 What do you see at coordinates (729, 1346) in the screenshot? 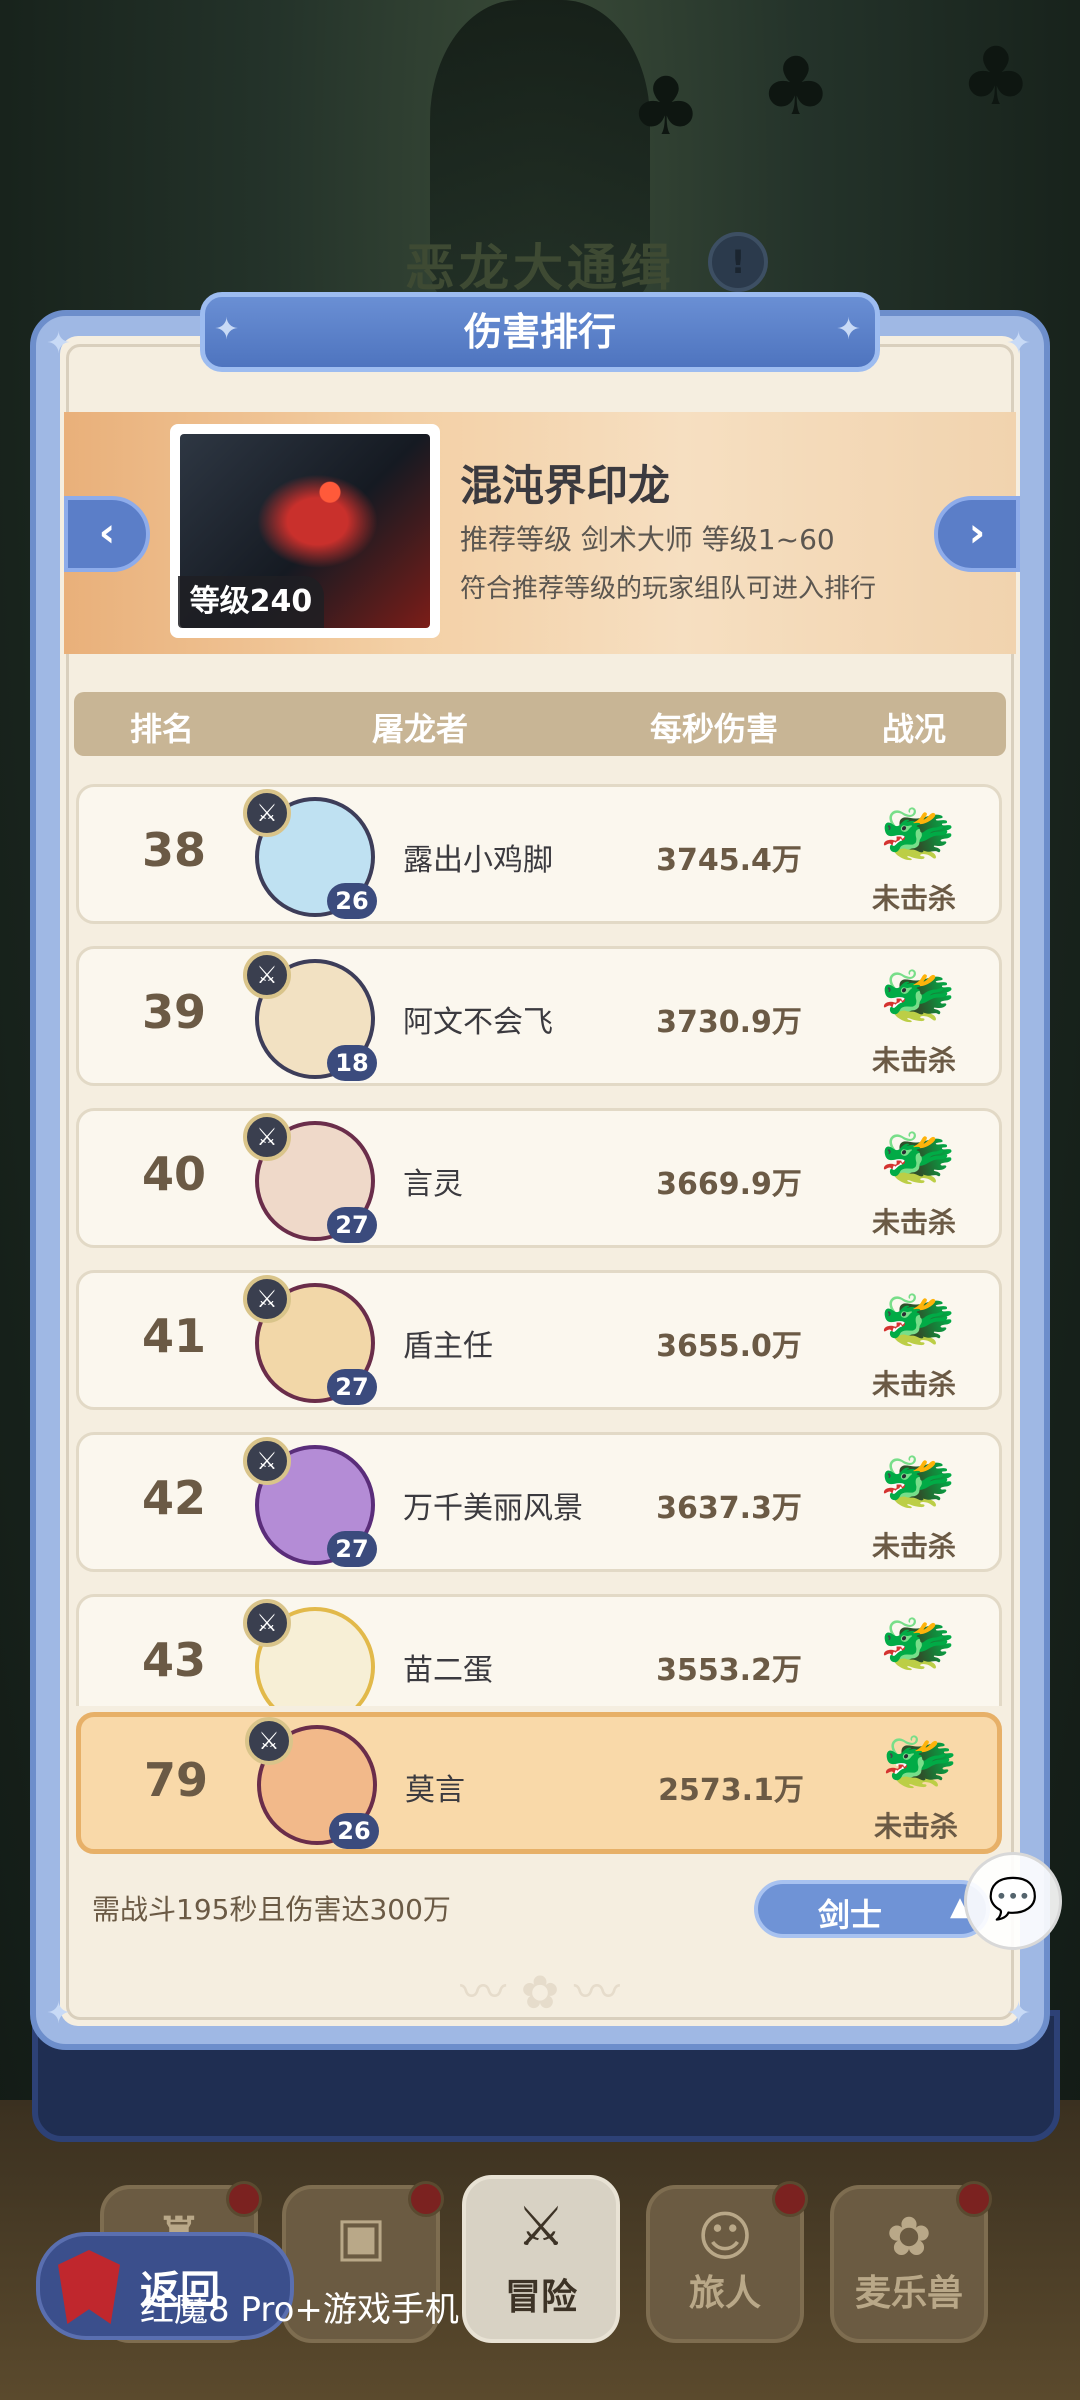
I see `damage-value: 3655.0万` at bounding box center [729, 1346].